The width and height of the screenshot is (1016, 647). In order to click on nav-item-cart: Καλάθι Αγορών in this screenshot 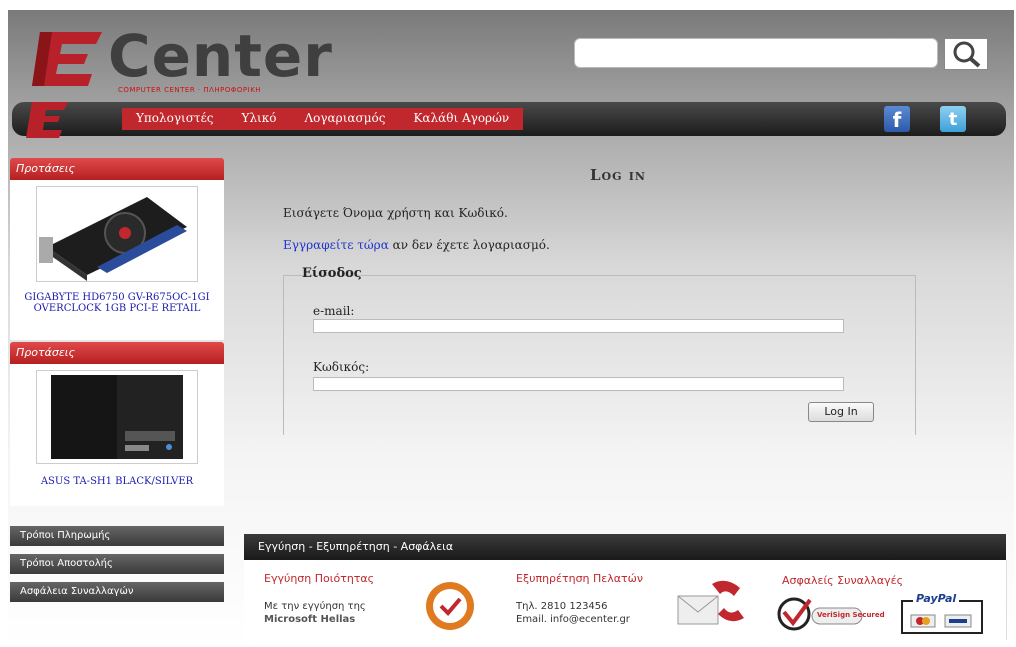, I will do `click(461, 119)`.